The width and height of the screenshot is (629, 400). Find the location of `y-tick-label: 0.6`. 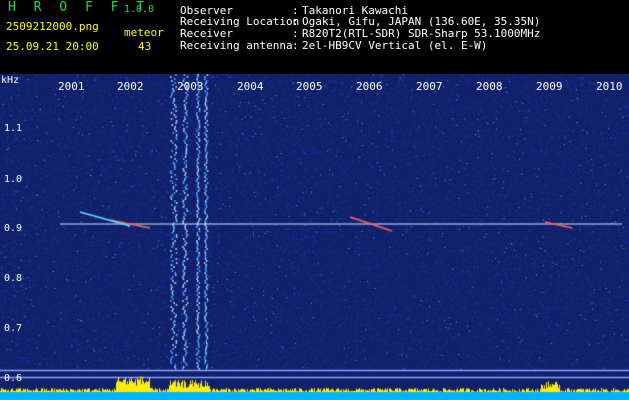

y-tick-label: 0.6 is located at coordinates (13, 378).